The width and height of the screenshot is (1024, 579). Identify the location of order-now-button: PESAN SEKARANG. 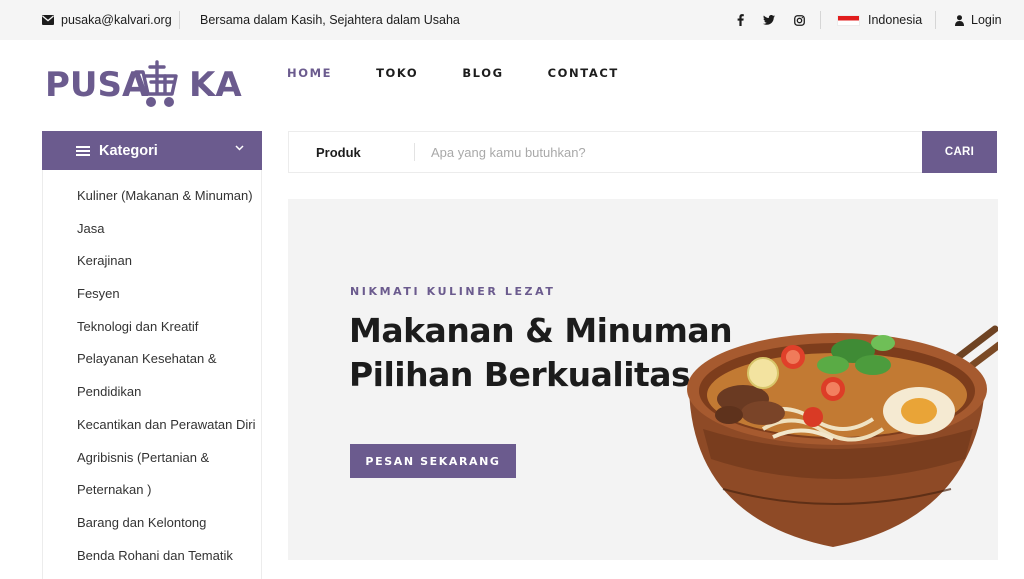
(433, 461).